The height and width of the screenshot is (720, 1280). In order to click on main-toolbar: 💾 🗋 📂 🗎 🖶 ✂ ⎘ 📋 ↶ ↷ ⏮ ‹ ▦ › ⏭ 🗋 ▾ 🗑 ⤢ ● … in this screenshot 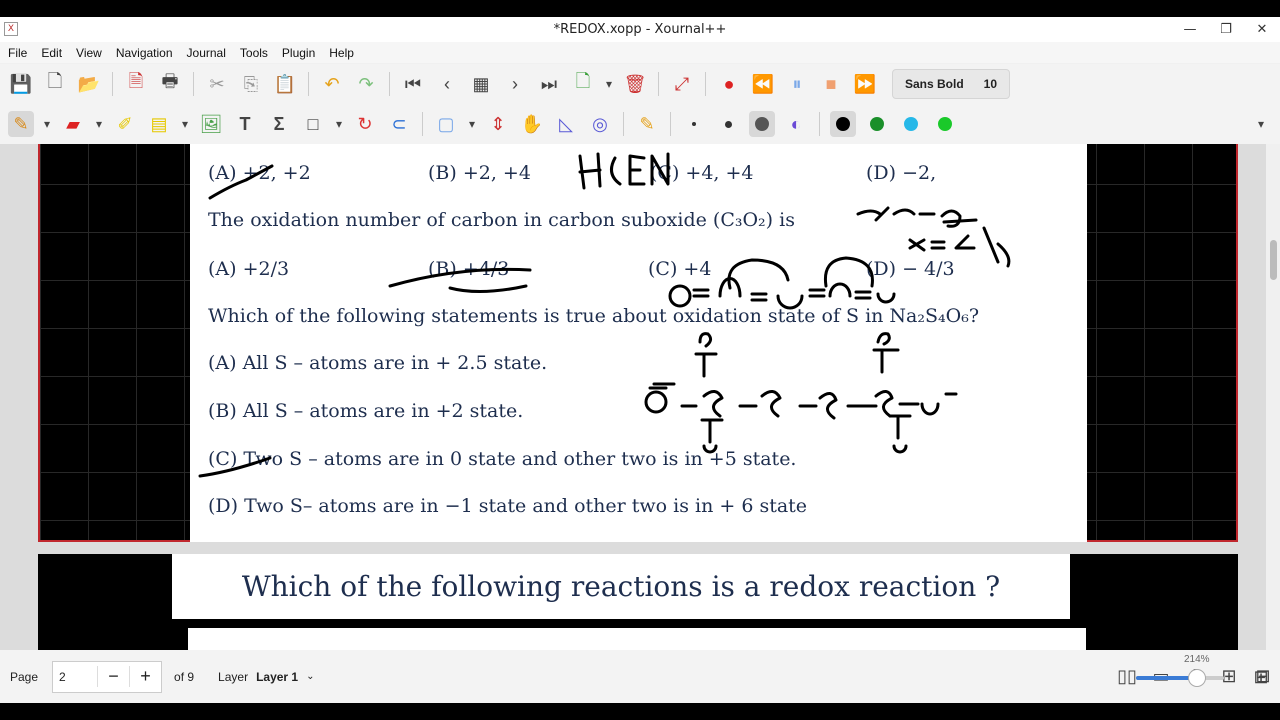, I will do `click(640, 84)`.